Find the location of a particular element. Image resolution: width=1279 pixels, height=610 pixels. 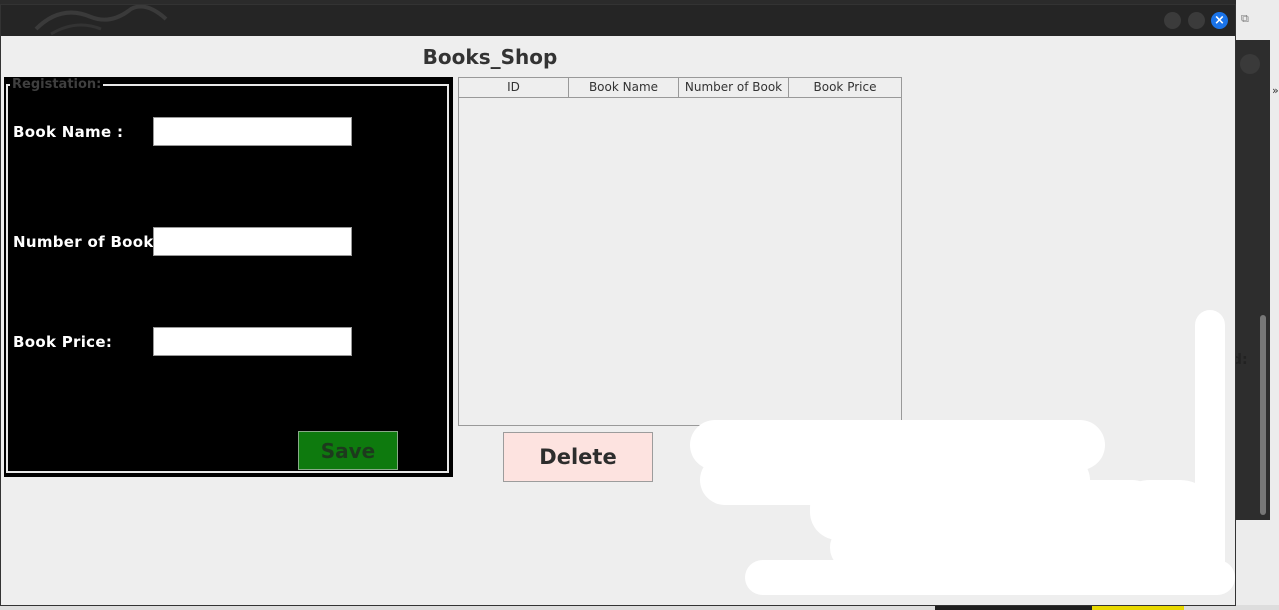

maximize-button is located at coordinates (1196, 20).